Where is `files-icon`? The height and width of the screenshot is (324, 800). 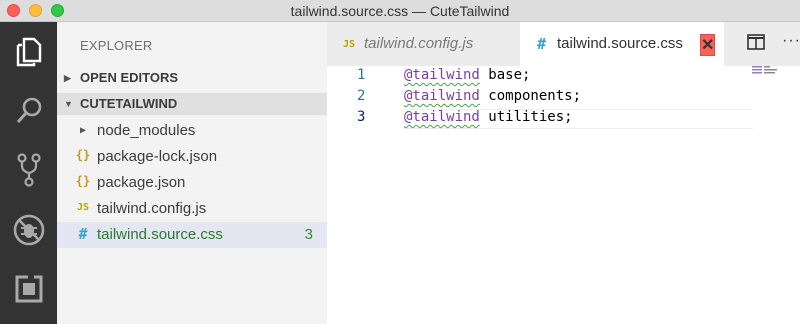 files-icon is located at coordinates (28, 52).